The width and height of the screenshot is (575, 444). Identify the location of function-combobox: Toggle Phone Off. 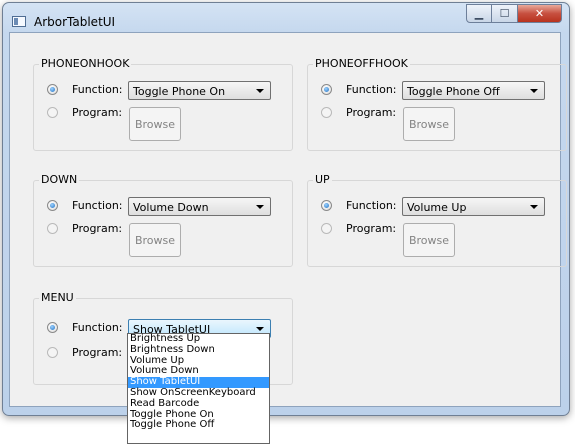
(473, 90).